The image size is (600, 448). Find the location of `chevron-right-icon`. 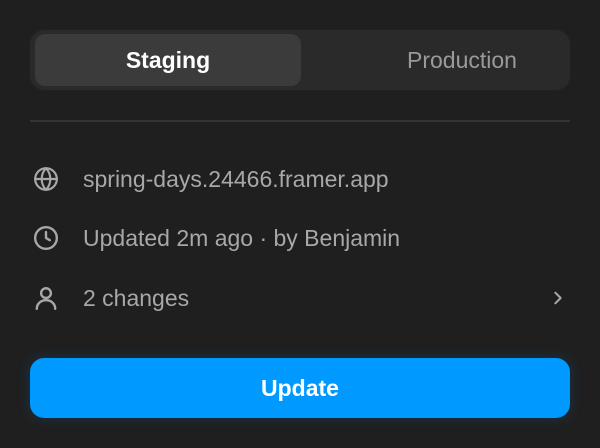

chevron-right-icon is located at coordinates (558, 298).